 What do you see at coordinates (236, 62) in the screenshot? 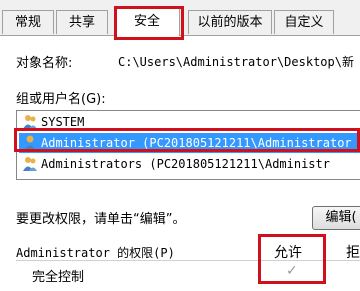
I see `object-name-value: C:\Users\Administrator\Desktop\新` at bounding box center [236, 62].